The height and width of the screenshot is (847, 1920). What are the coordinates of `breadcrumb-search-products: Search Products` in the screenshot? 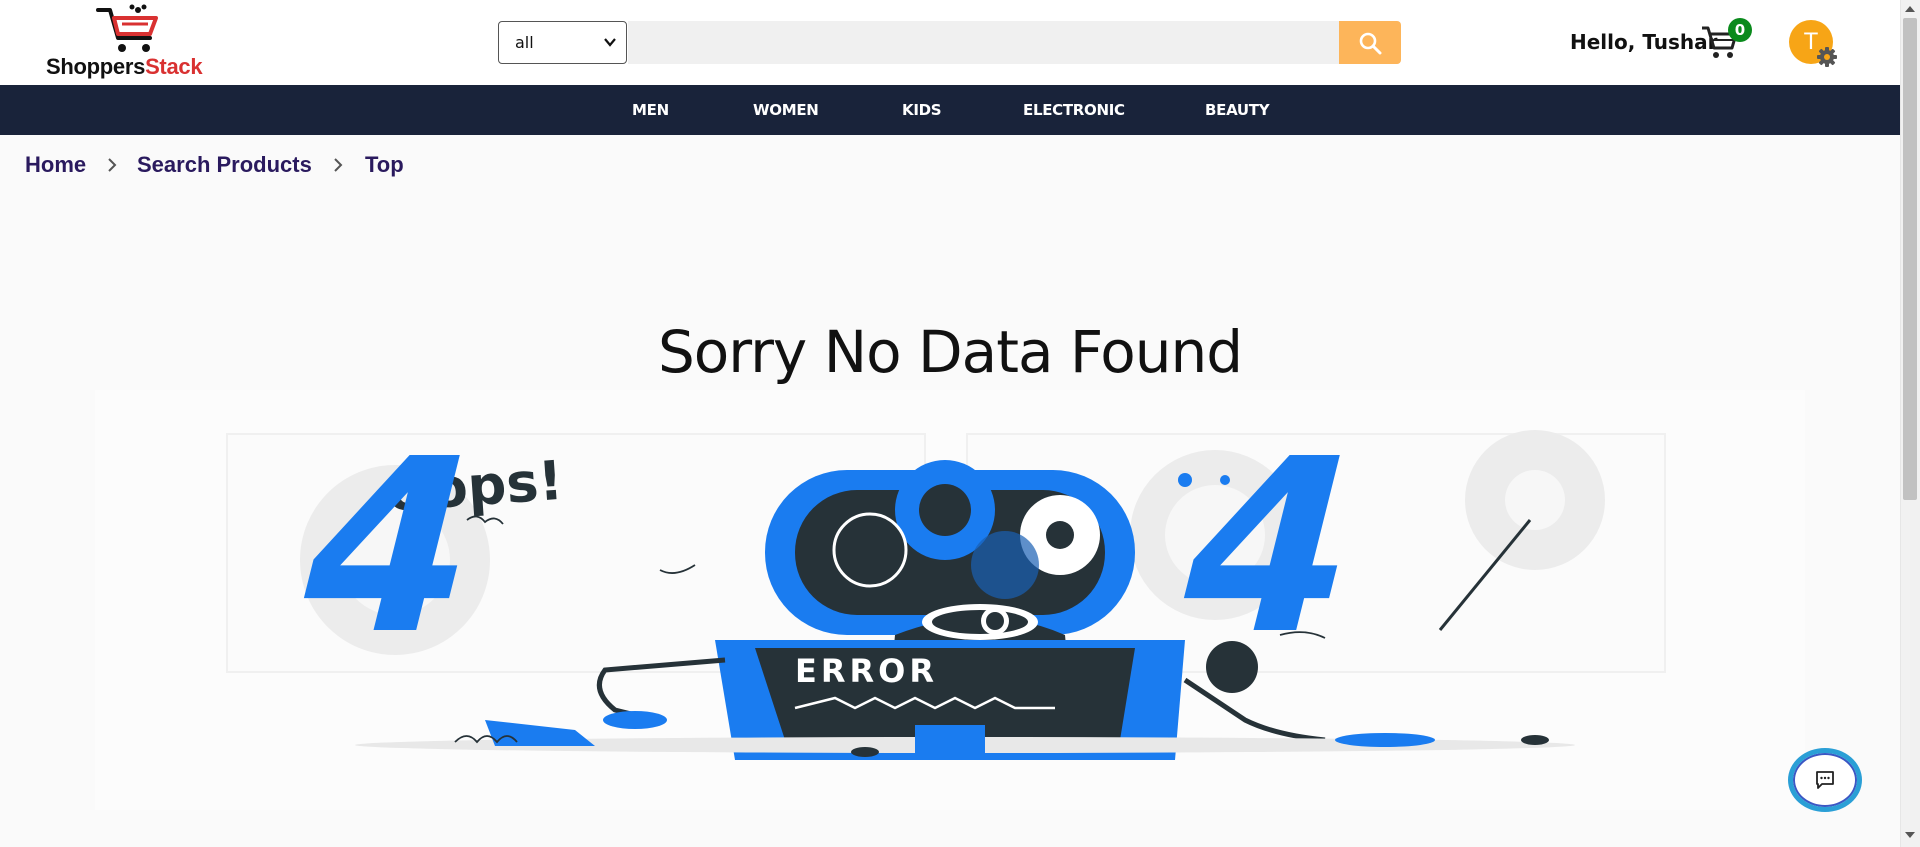 It's located at (224, 165).